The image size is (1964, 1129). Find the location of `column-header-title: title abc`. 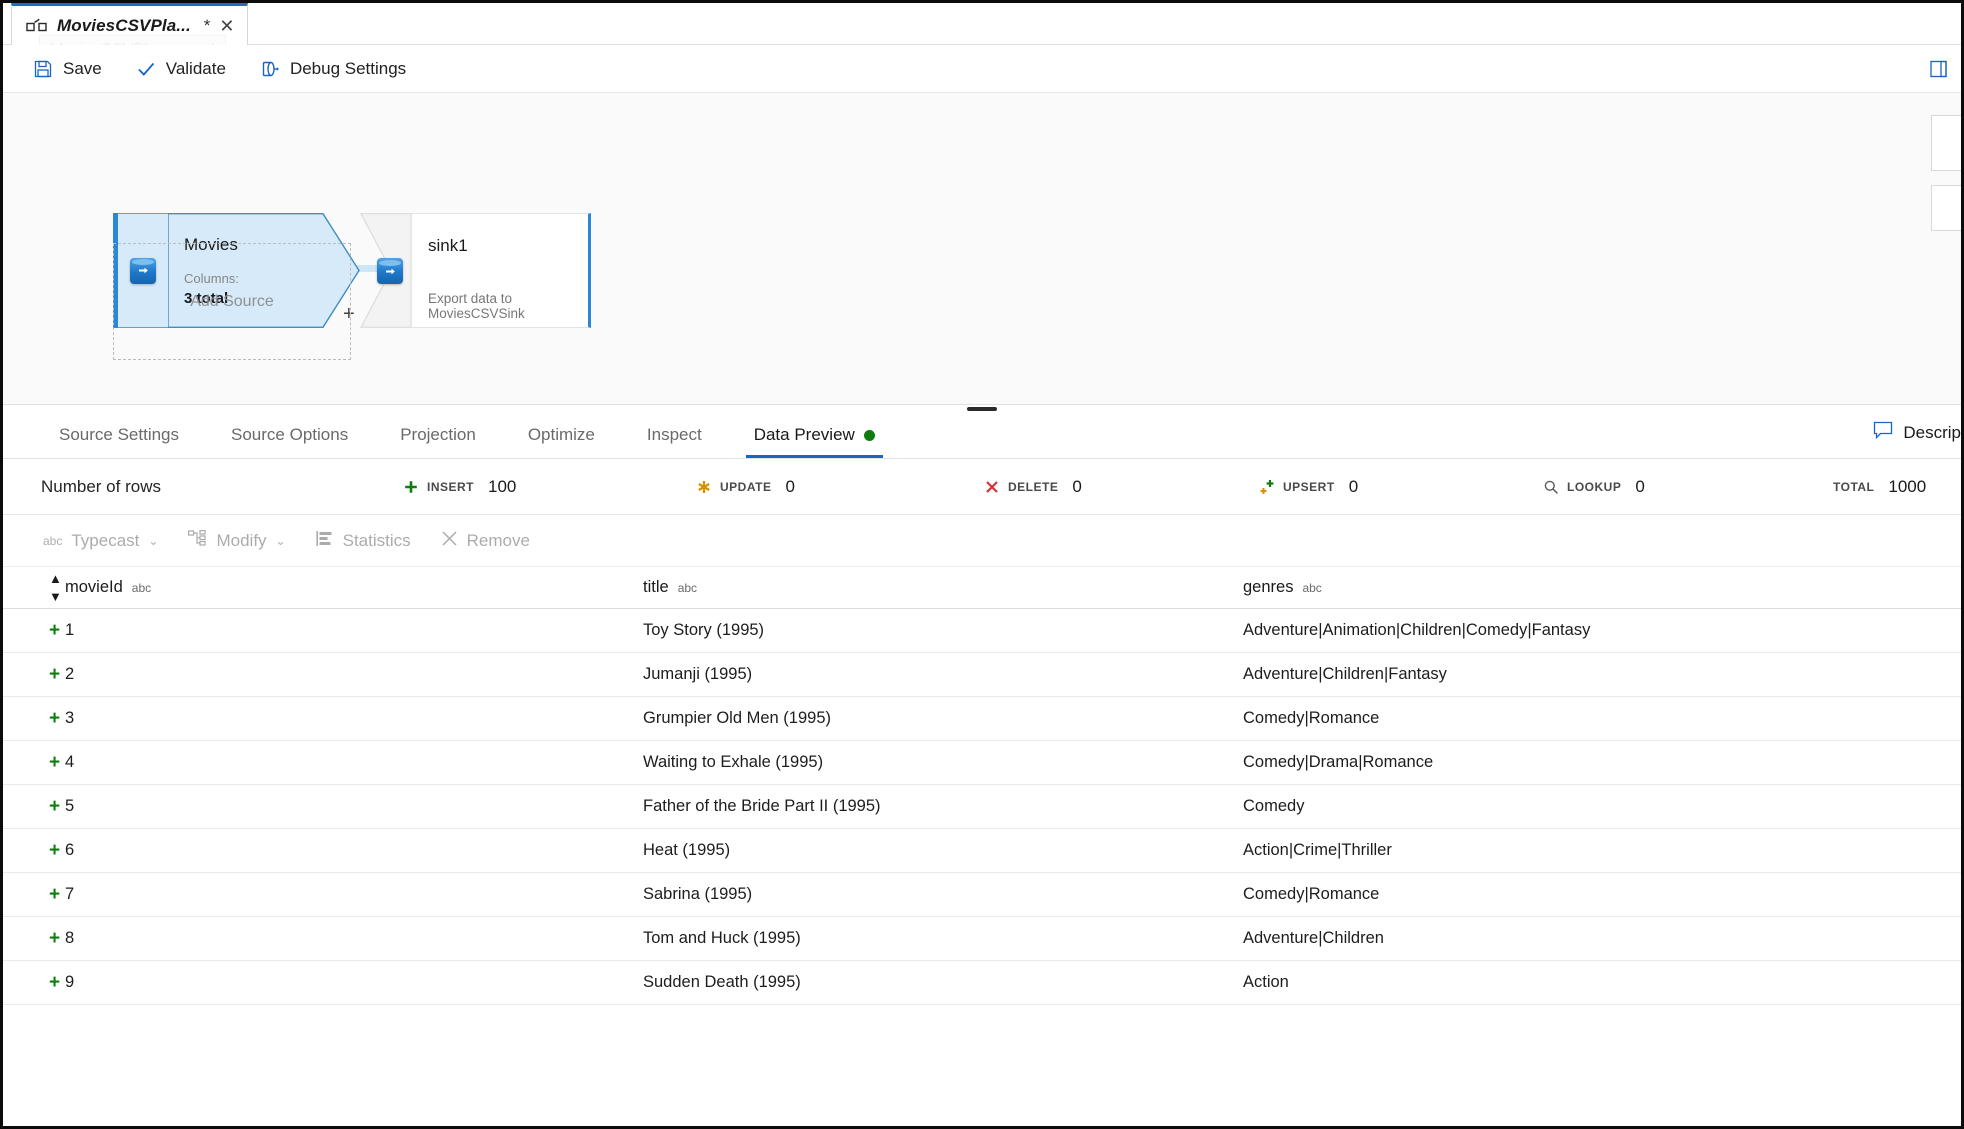

column-header-title: title abc is located at coordinates (943, 587).